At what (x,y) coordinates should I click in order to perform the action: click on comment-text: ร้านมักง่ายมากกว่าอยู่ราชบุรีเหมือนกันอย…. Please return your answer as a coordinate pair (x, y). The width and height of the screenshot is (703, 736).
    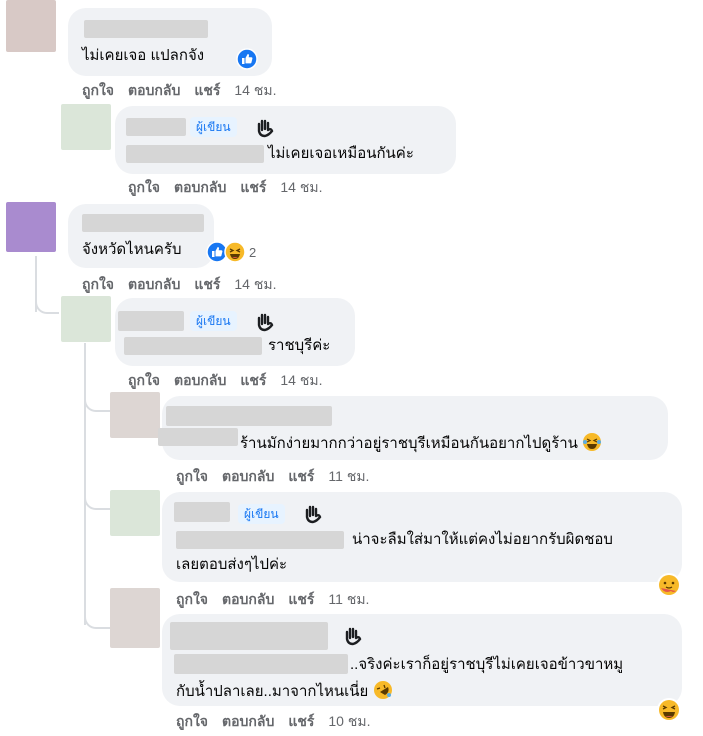
    Looking at the image, I should click on (421, 443).